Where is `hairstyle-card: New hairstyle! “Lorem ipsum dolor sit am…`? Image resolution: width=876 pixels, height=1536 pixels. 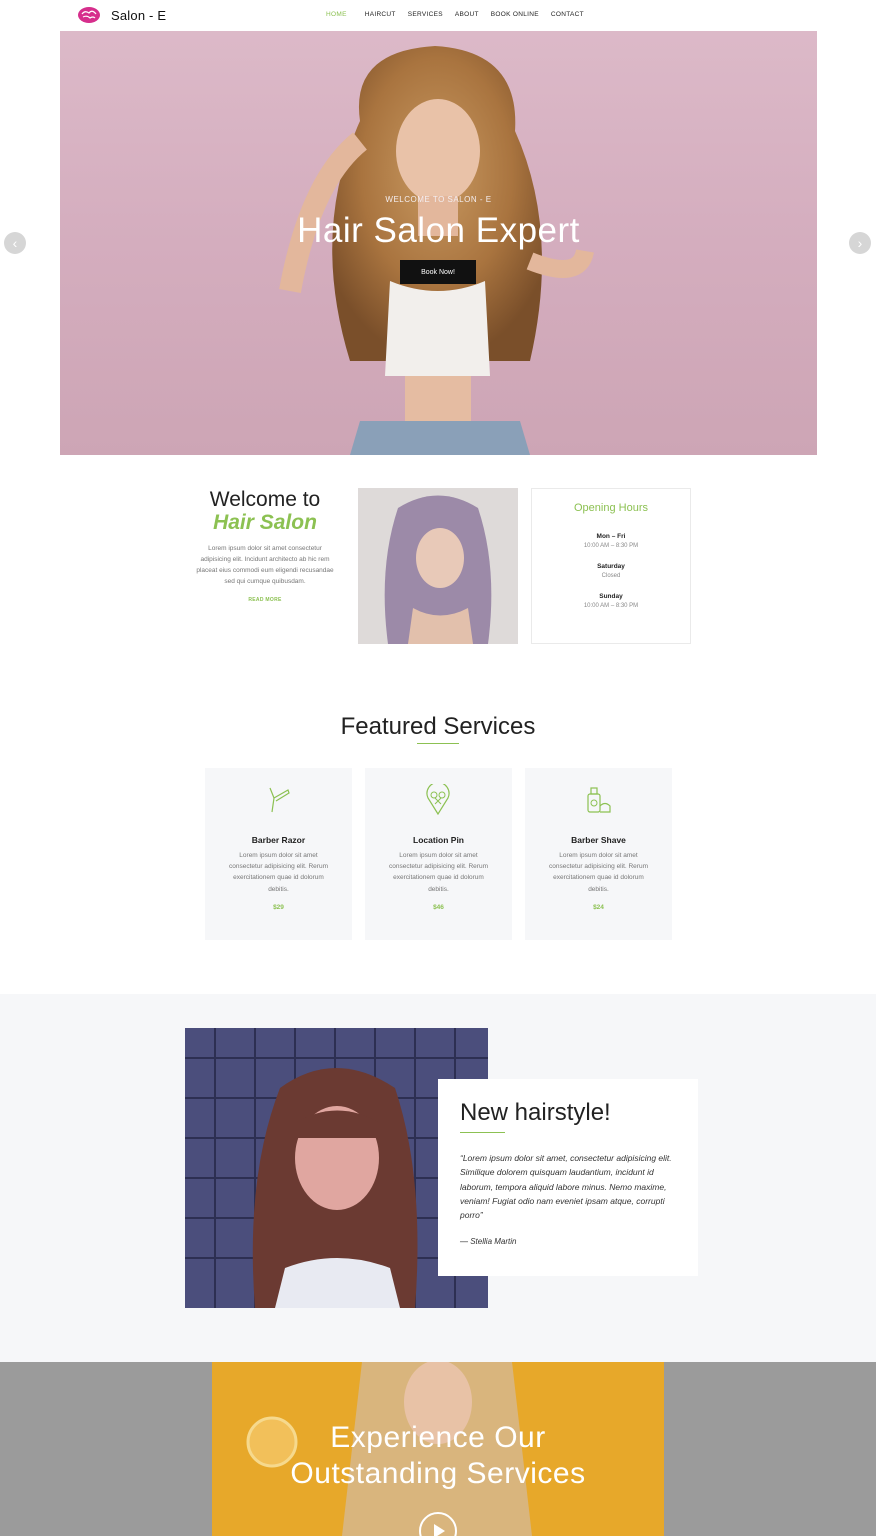
hairstyle-card: New hairstyle! “Lorem ipsum dolor sit am… is located at coordinates (568, 1177).